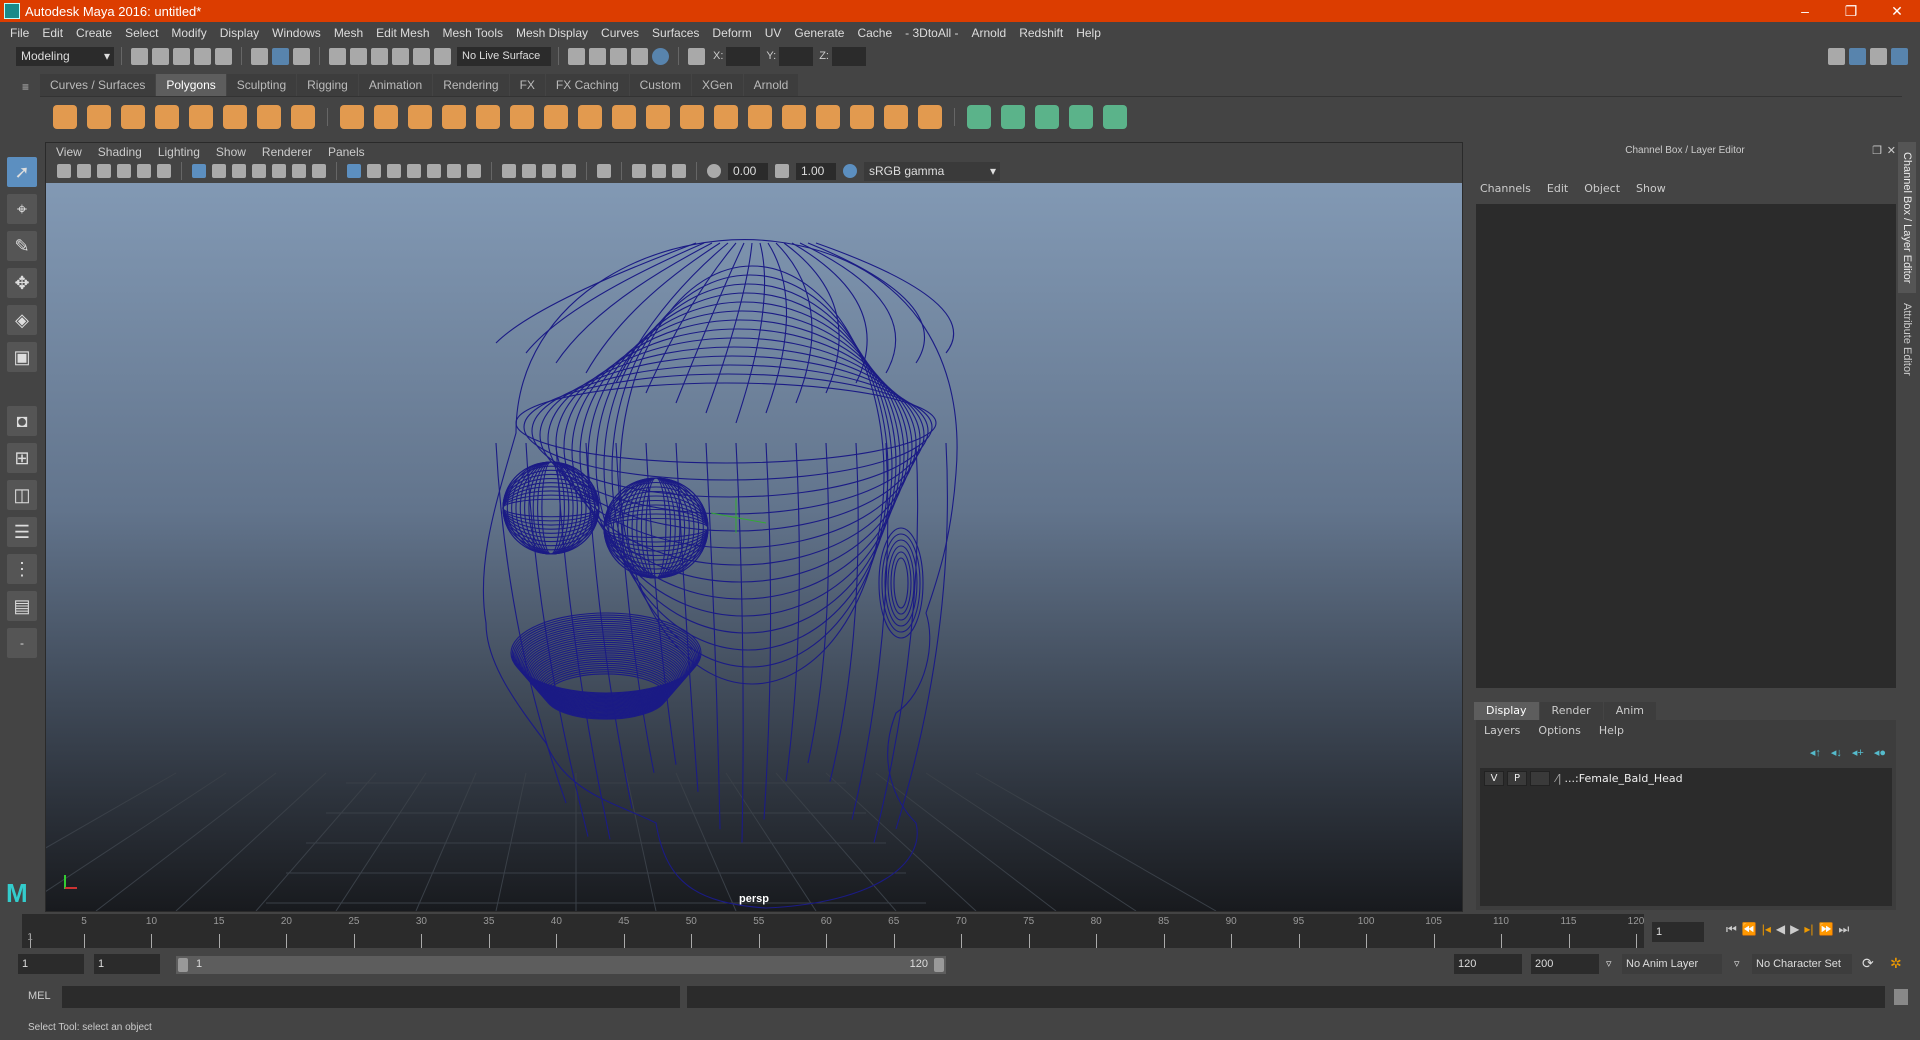 The width and height of the screenshot is (1920, 1040). What do you see at coordinates (1115, 116) in the screenshot?
I see `uv-cut-icon` at bounding box center [1115, 116].